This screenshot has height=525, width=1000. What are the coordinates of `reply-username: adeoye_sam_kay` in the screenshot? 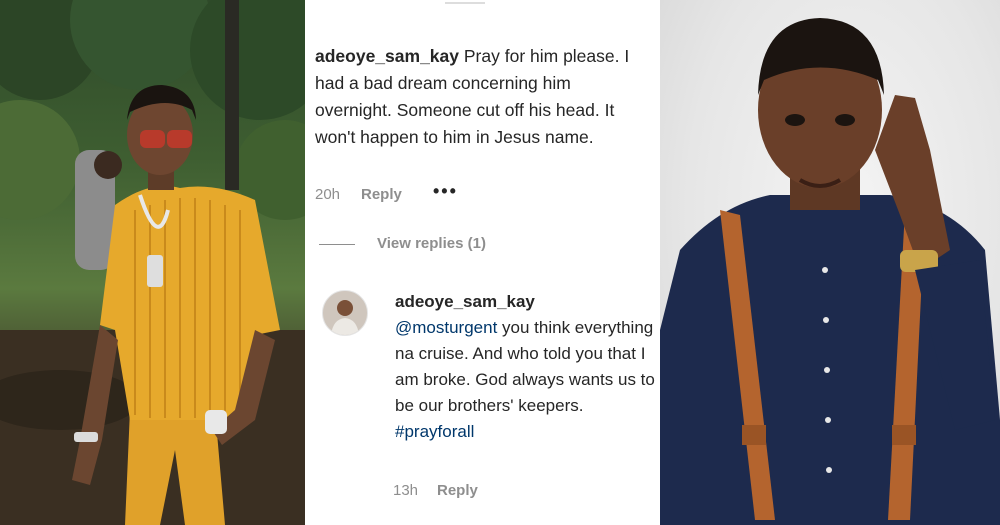 It's located at (525, 302).